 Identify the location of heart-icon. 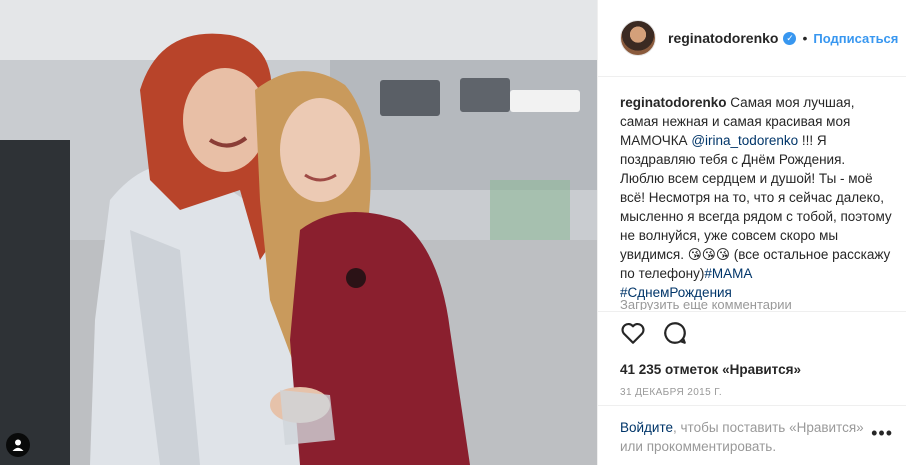
(633, 333).